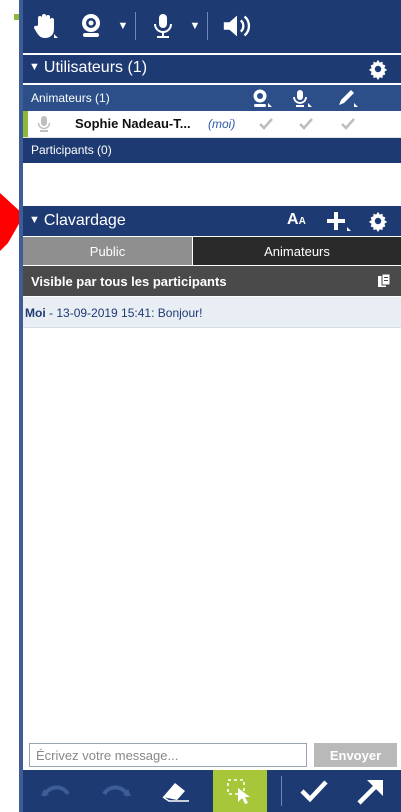 Image resolution: width=401 pixels, height=812 pixels. What do you see at coordinates (178, 313) in the screenshot?
I see `message-text: Bonjour!` at bounding box center [178, 313].